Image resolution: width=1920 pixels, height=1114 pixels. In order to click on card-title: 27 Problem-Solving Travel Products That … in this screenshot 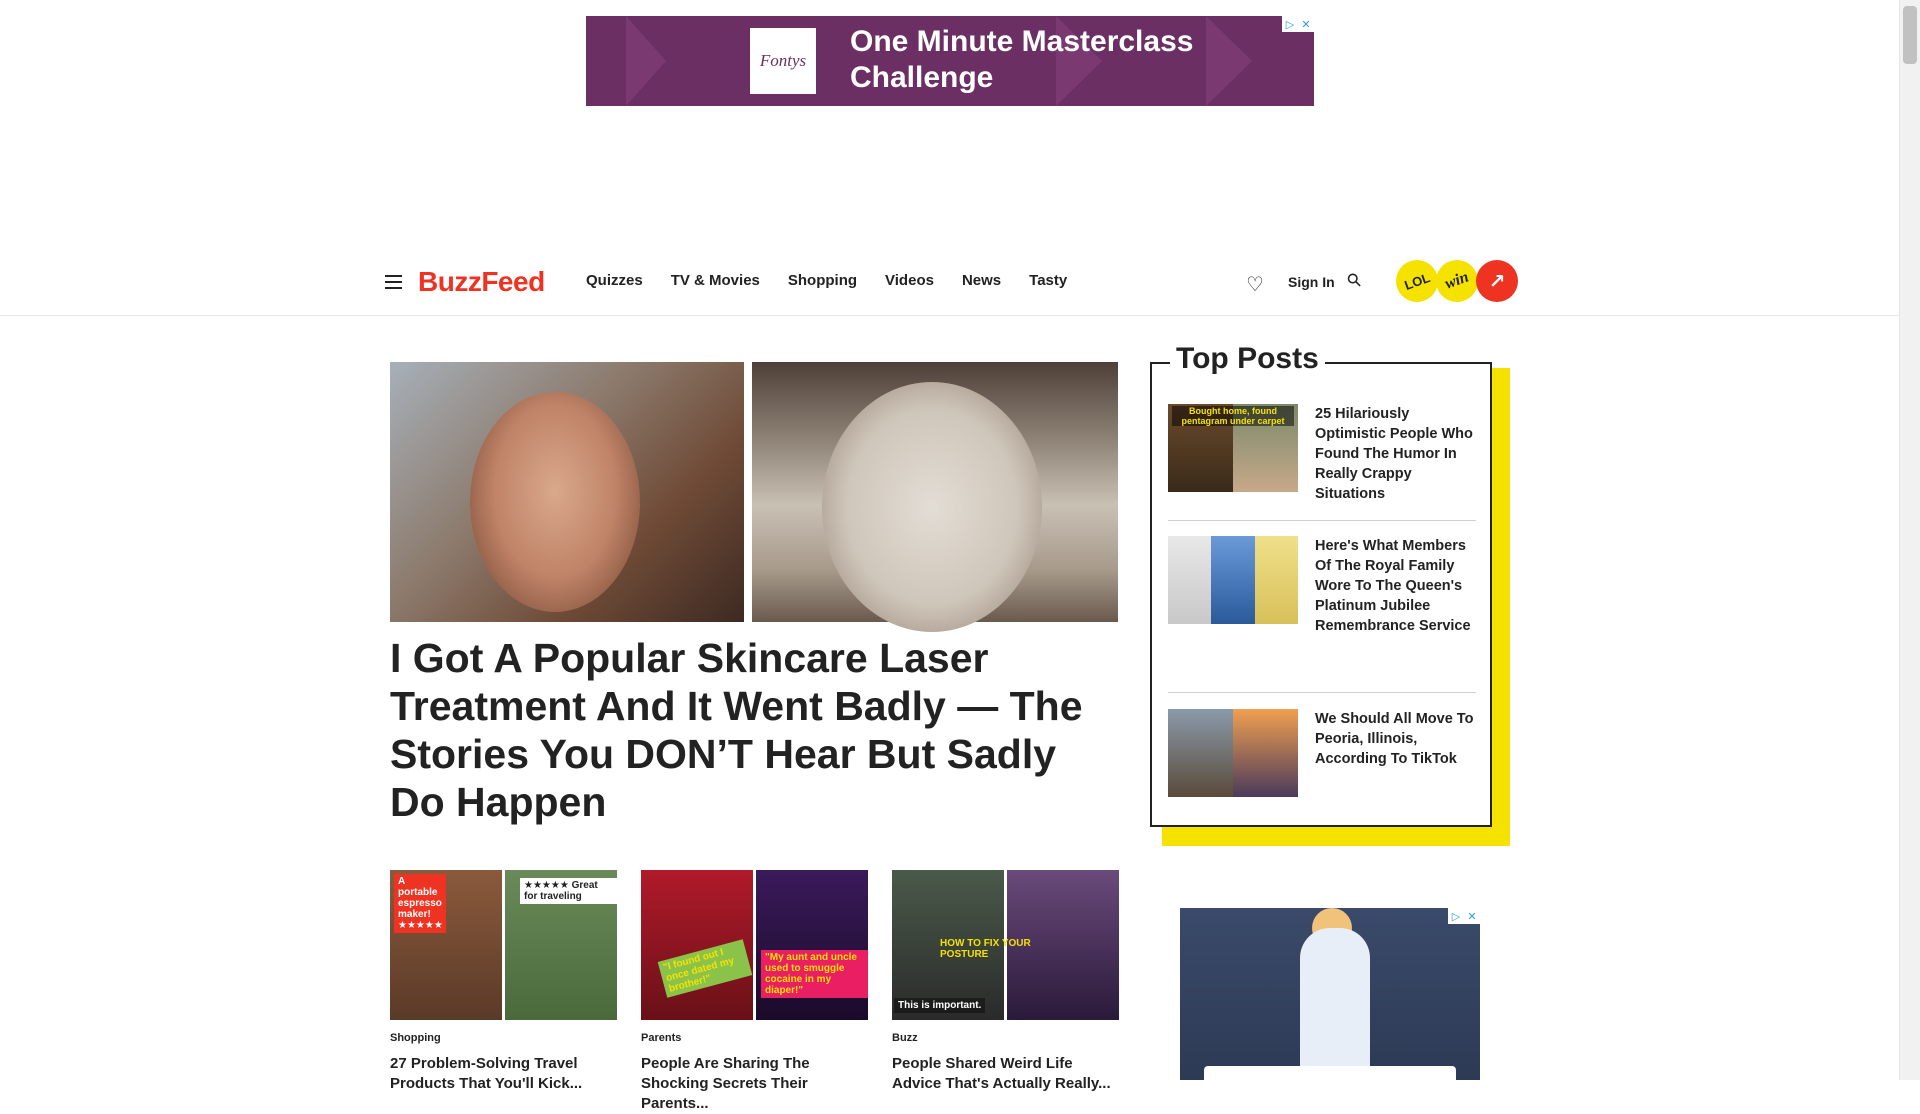, I will do `click(503, 1074)`.